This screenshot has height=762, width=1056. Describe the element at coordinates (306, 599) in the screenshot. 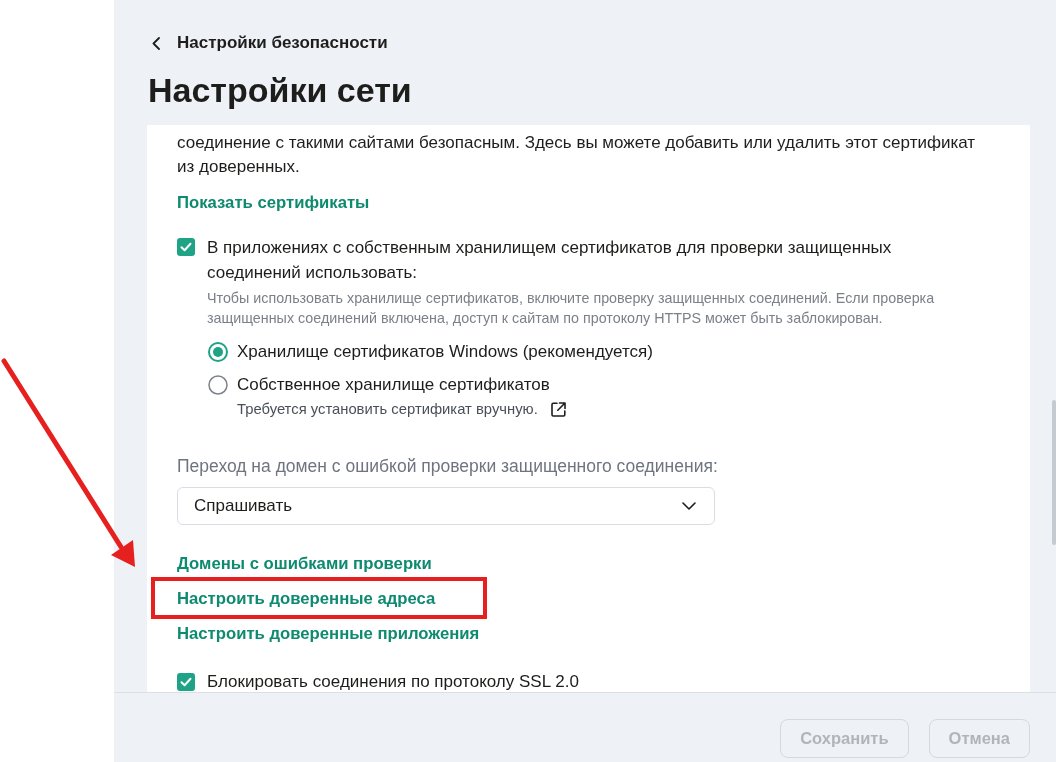

I see `settings-link: Настроить доверенные адреса` at that location.